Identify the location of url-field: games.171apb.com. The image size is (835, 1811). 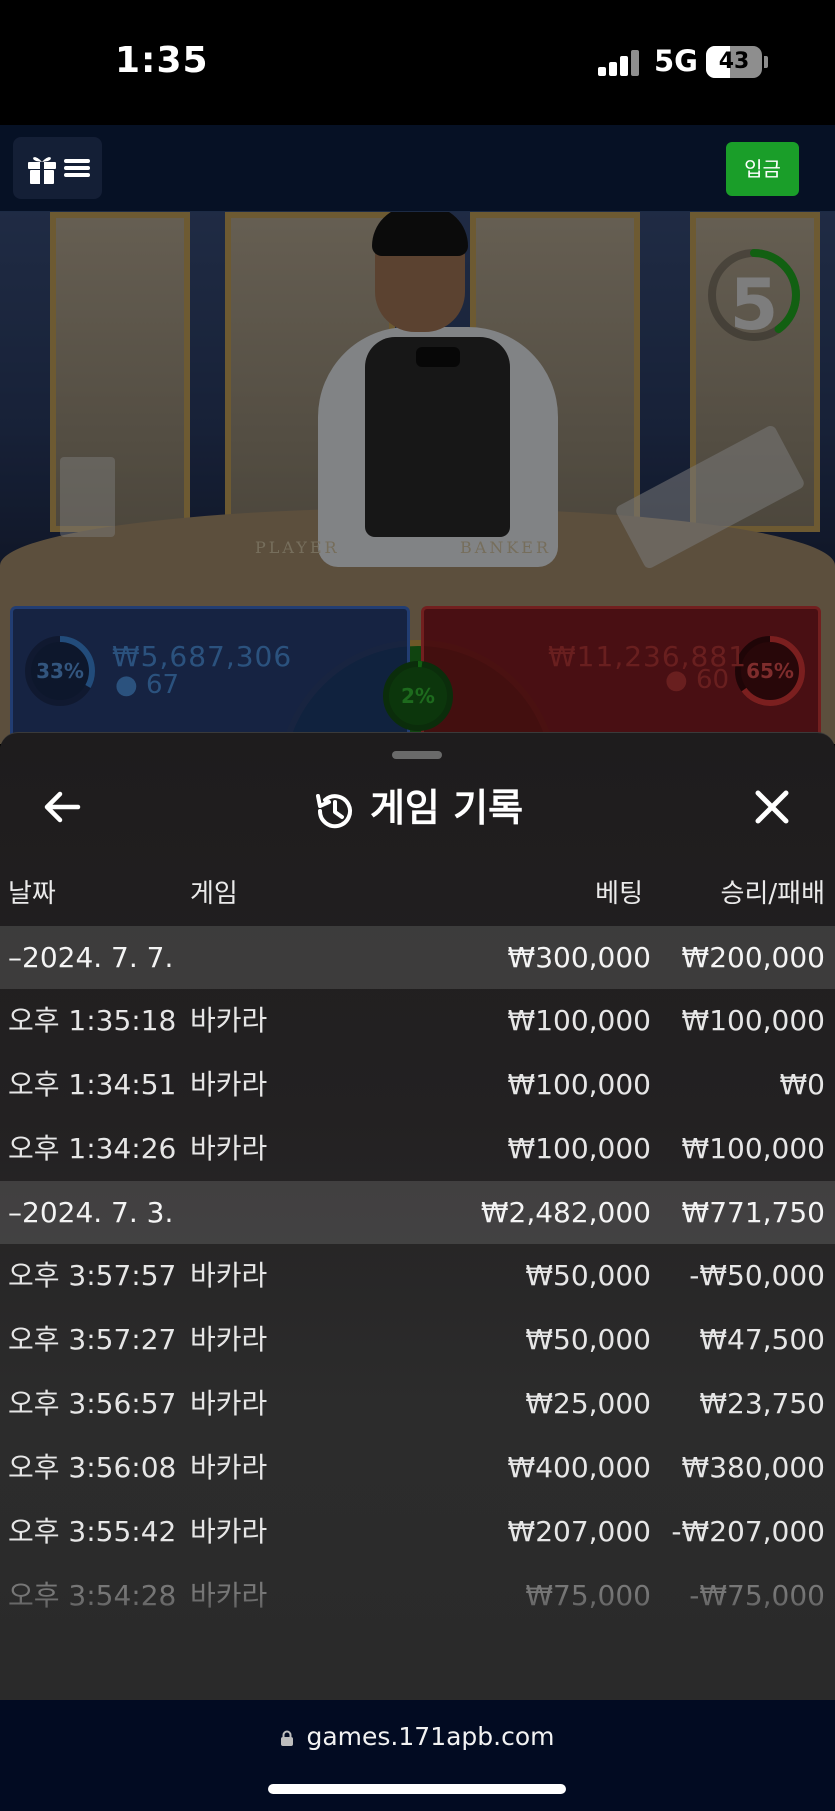
(417, 1736).